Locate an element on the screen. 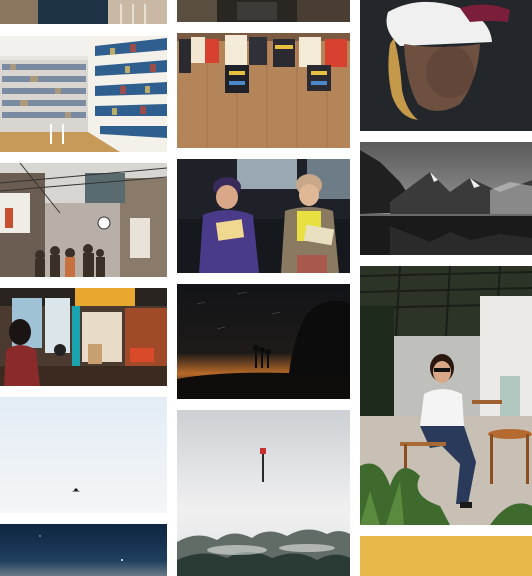  photo-solid-mustard is located at coordinates (446, 556).